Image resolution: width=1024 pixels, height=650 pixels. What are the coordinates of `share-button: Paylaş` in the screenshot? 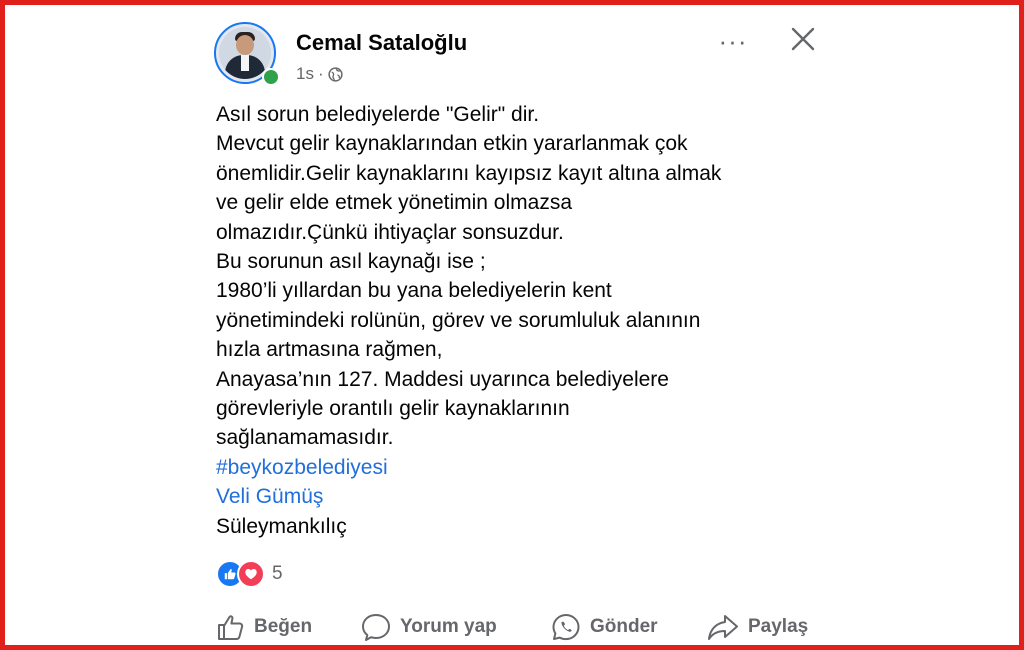 It's located at (757, 627).